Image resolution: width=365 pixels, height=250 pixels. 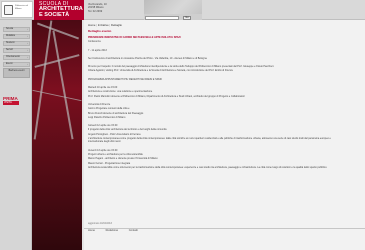 I want to click on sidebar-events-box: Bacheca eventi, so click(x=16, y=73).